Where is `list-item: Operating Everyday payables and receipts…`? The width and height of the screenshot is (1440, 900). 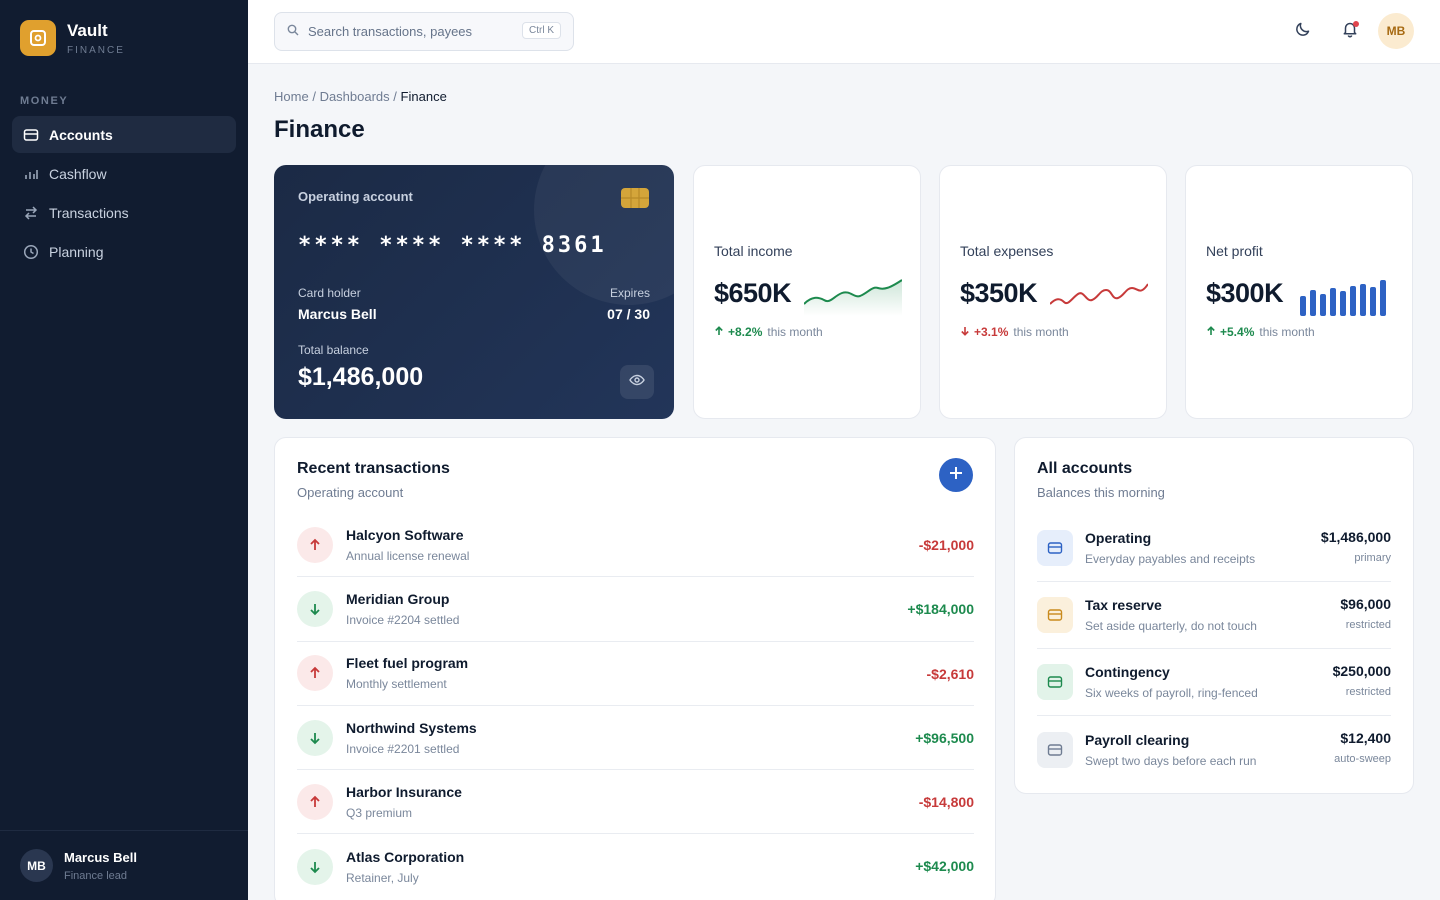 list-item: Operating Everyday payables and receipts… is located at coordinates (1214, 548).